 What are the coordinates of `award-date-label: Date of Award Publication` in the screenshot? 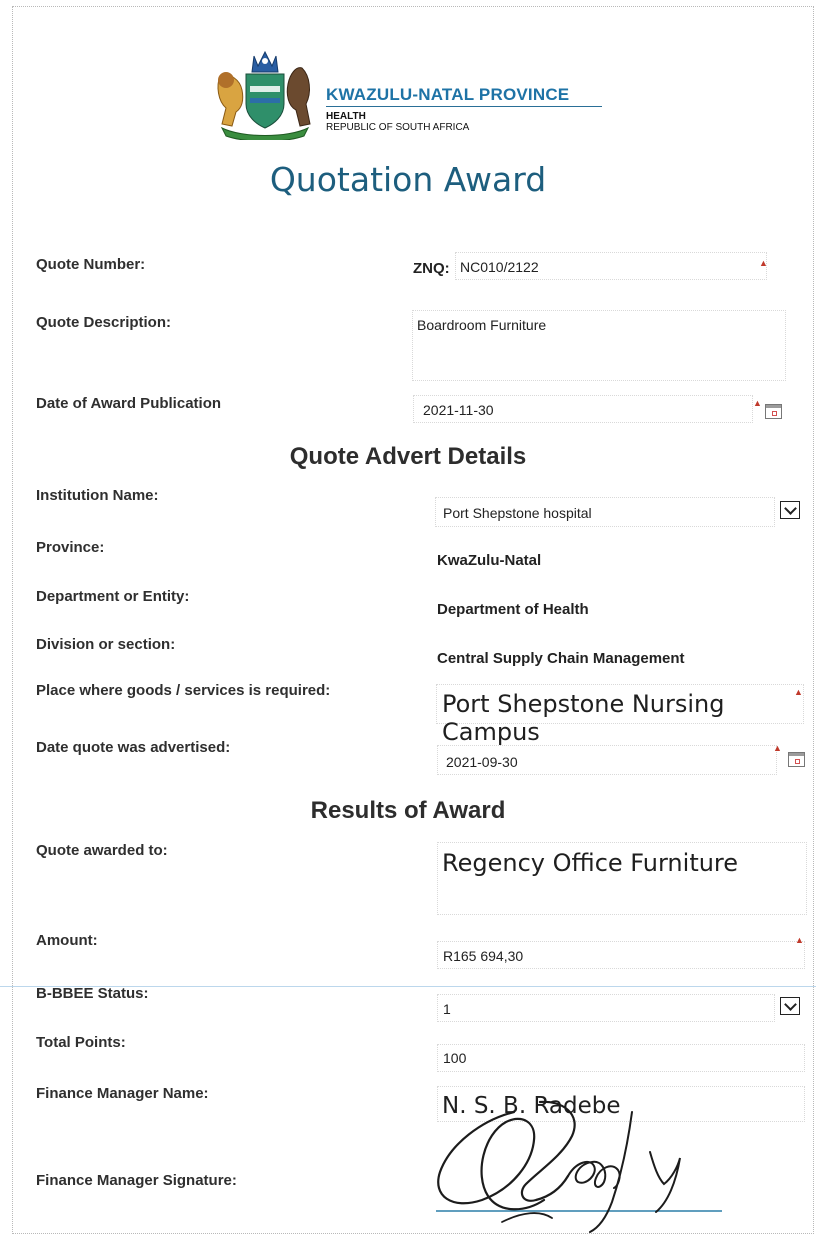 It's located at (129, 403).